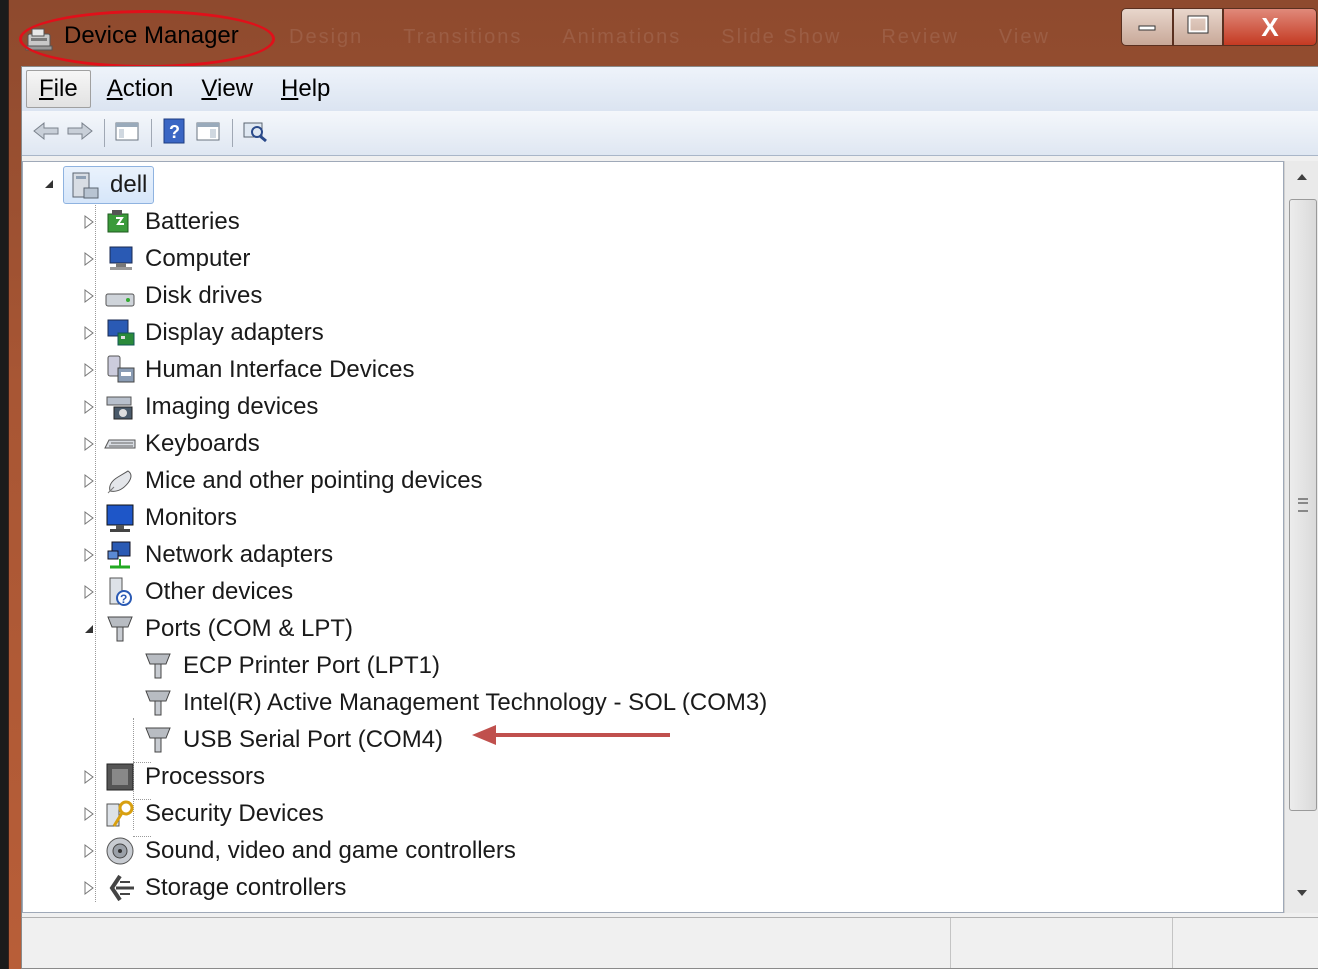 This screenshot has height=969, width=1318. I want to click on display-adapter-icon, so click(120, 333).